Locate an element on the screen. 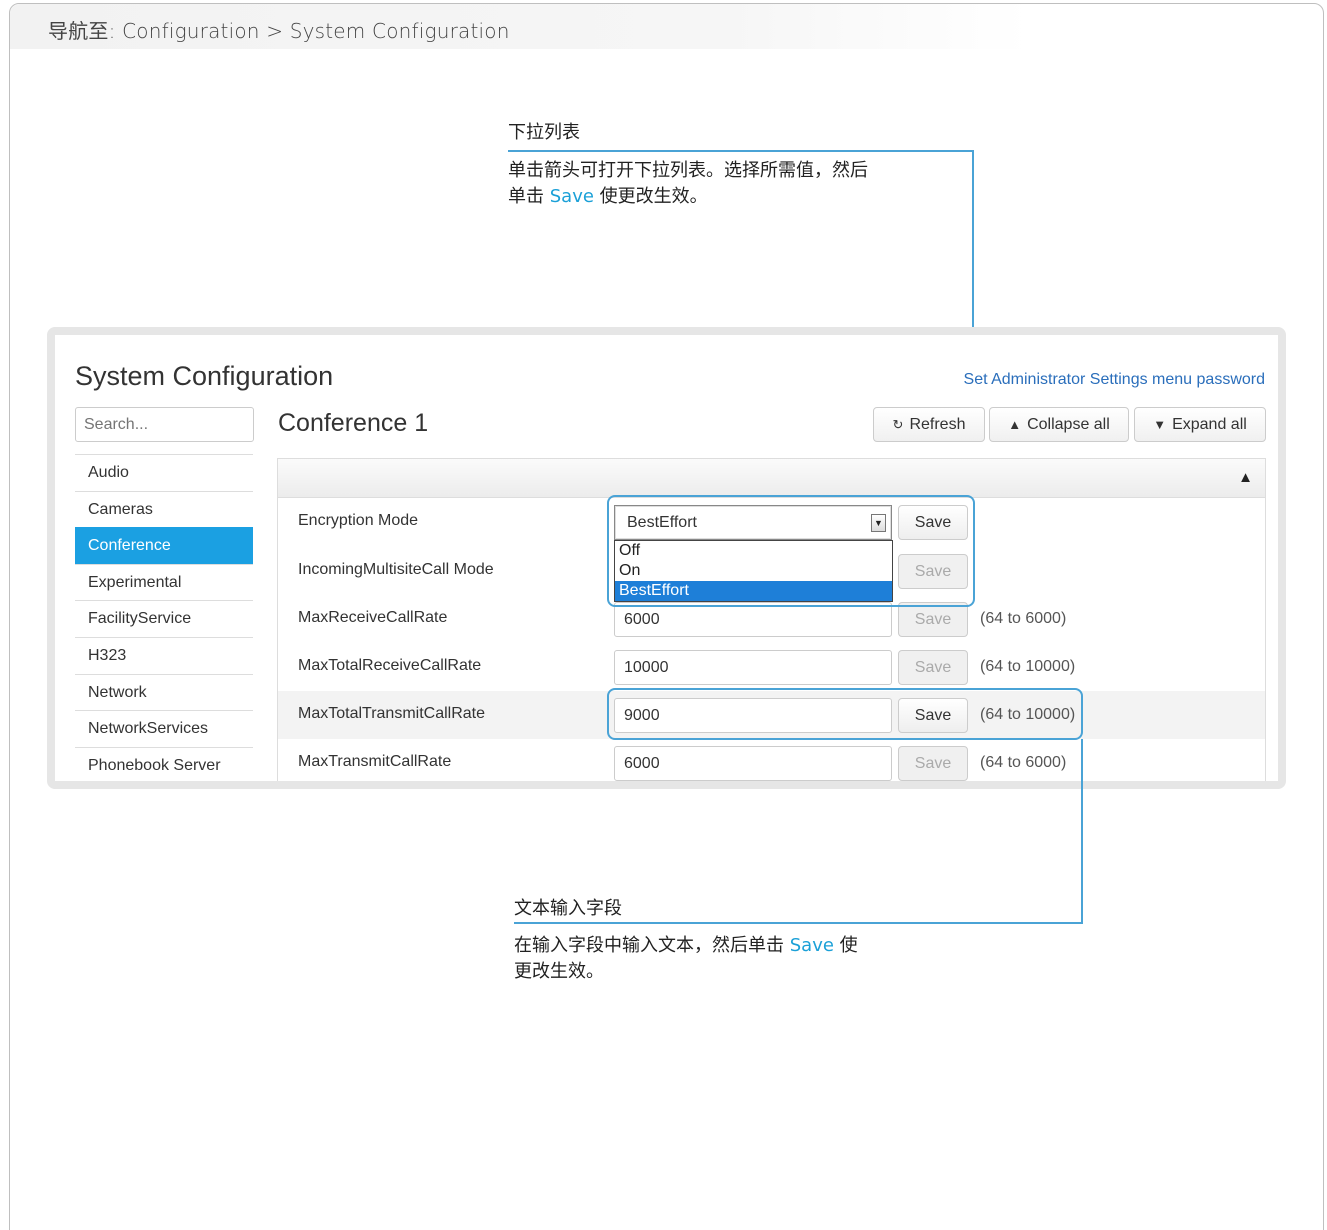 Image resolution: width=1327 pixels, height=1230 pixels. expand-all-button: ▼ Expand all is located at coordinates (1200, 424).